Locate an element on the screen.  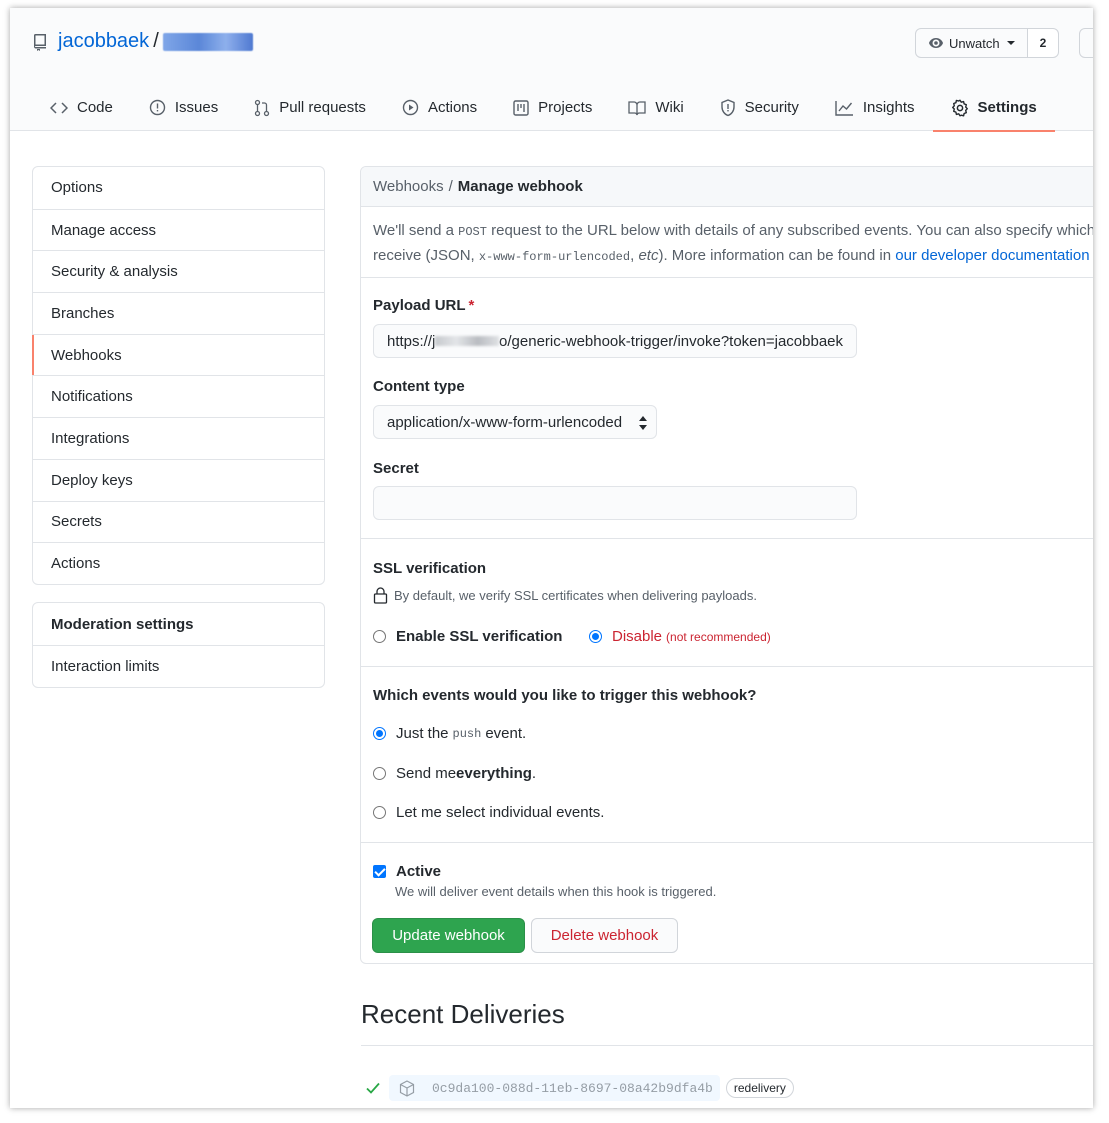
shield-icon is located at coordinates (727, 107).